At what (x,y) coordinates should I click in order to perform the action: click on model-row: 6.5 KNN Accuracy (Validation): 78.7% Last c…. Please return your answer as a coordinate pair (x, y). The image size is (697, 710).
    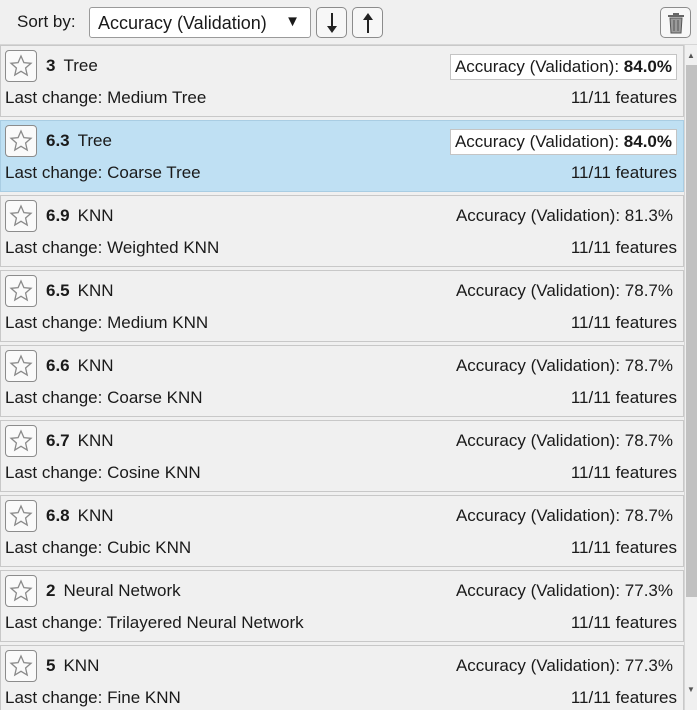
    Looking at the image, I should click on (342, 306).